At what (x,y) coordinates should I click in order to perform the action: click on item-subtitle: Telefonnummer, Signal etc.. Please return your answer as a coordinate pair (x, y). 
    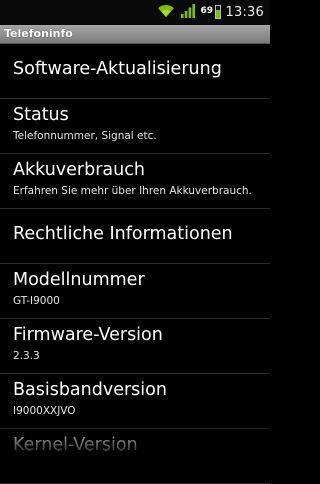
    Looking at the image, I should click on (85, 136).